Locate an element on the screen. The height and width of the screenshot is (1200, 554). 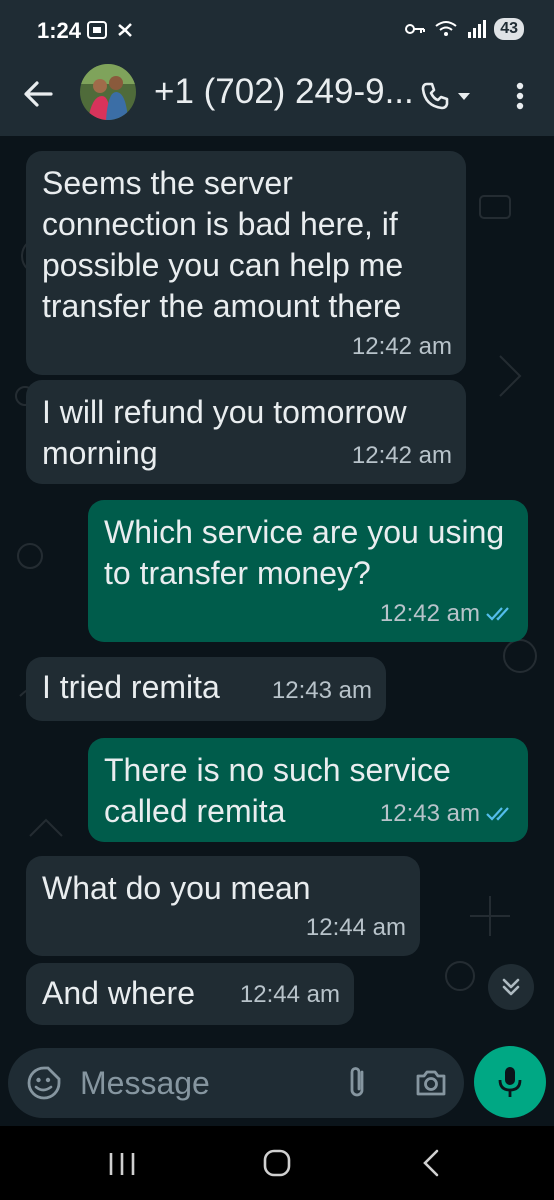
message-meta: 12:42 am is located at coordinates (447, 613).